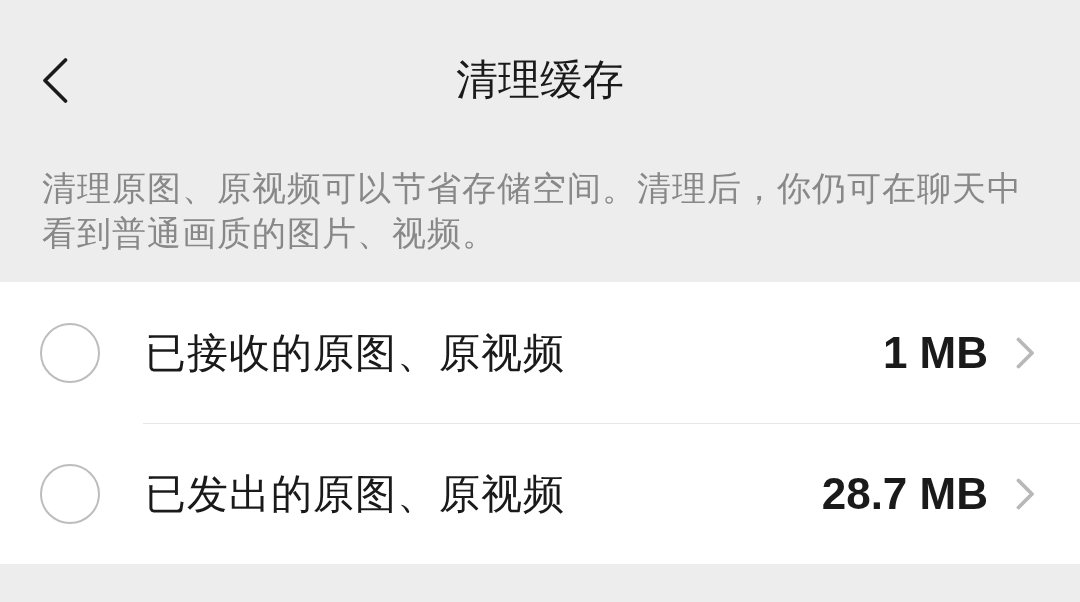 The height and width of the screenshot is (602, 1080). What do you see at coordinates (540, 80) in the screenshot?
I see `page-title: 清理缓存` at bounding box center [540, 80].